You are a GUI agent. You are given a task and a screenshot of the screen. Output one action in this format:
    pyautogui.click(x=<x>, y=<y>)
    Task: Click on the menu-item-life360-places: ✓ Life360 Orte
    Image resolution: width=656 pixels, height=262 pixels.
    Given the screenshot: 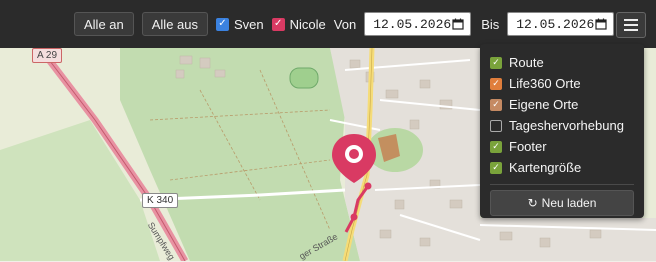 What is the action you would take?
    pyautogui.click(x=562, y=83)
    